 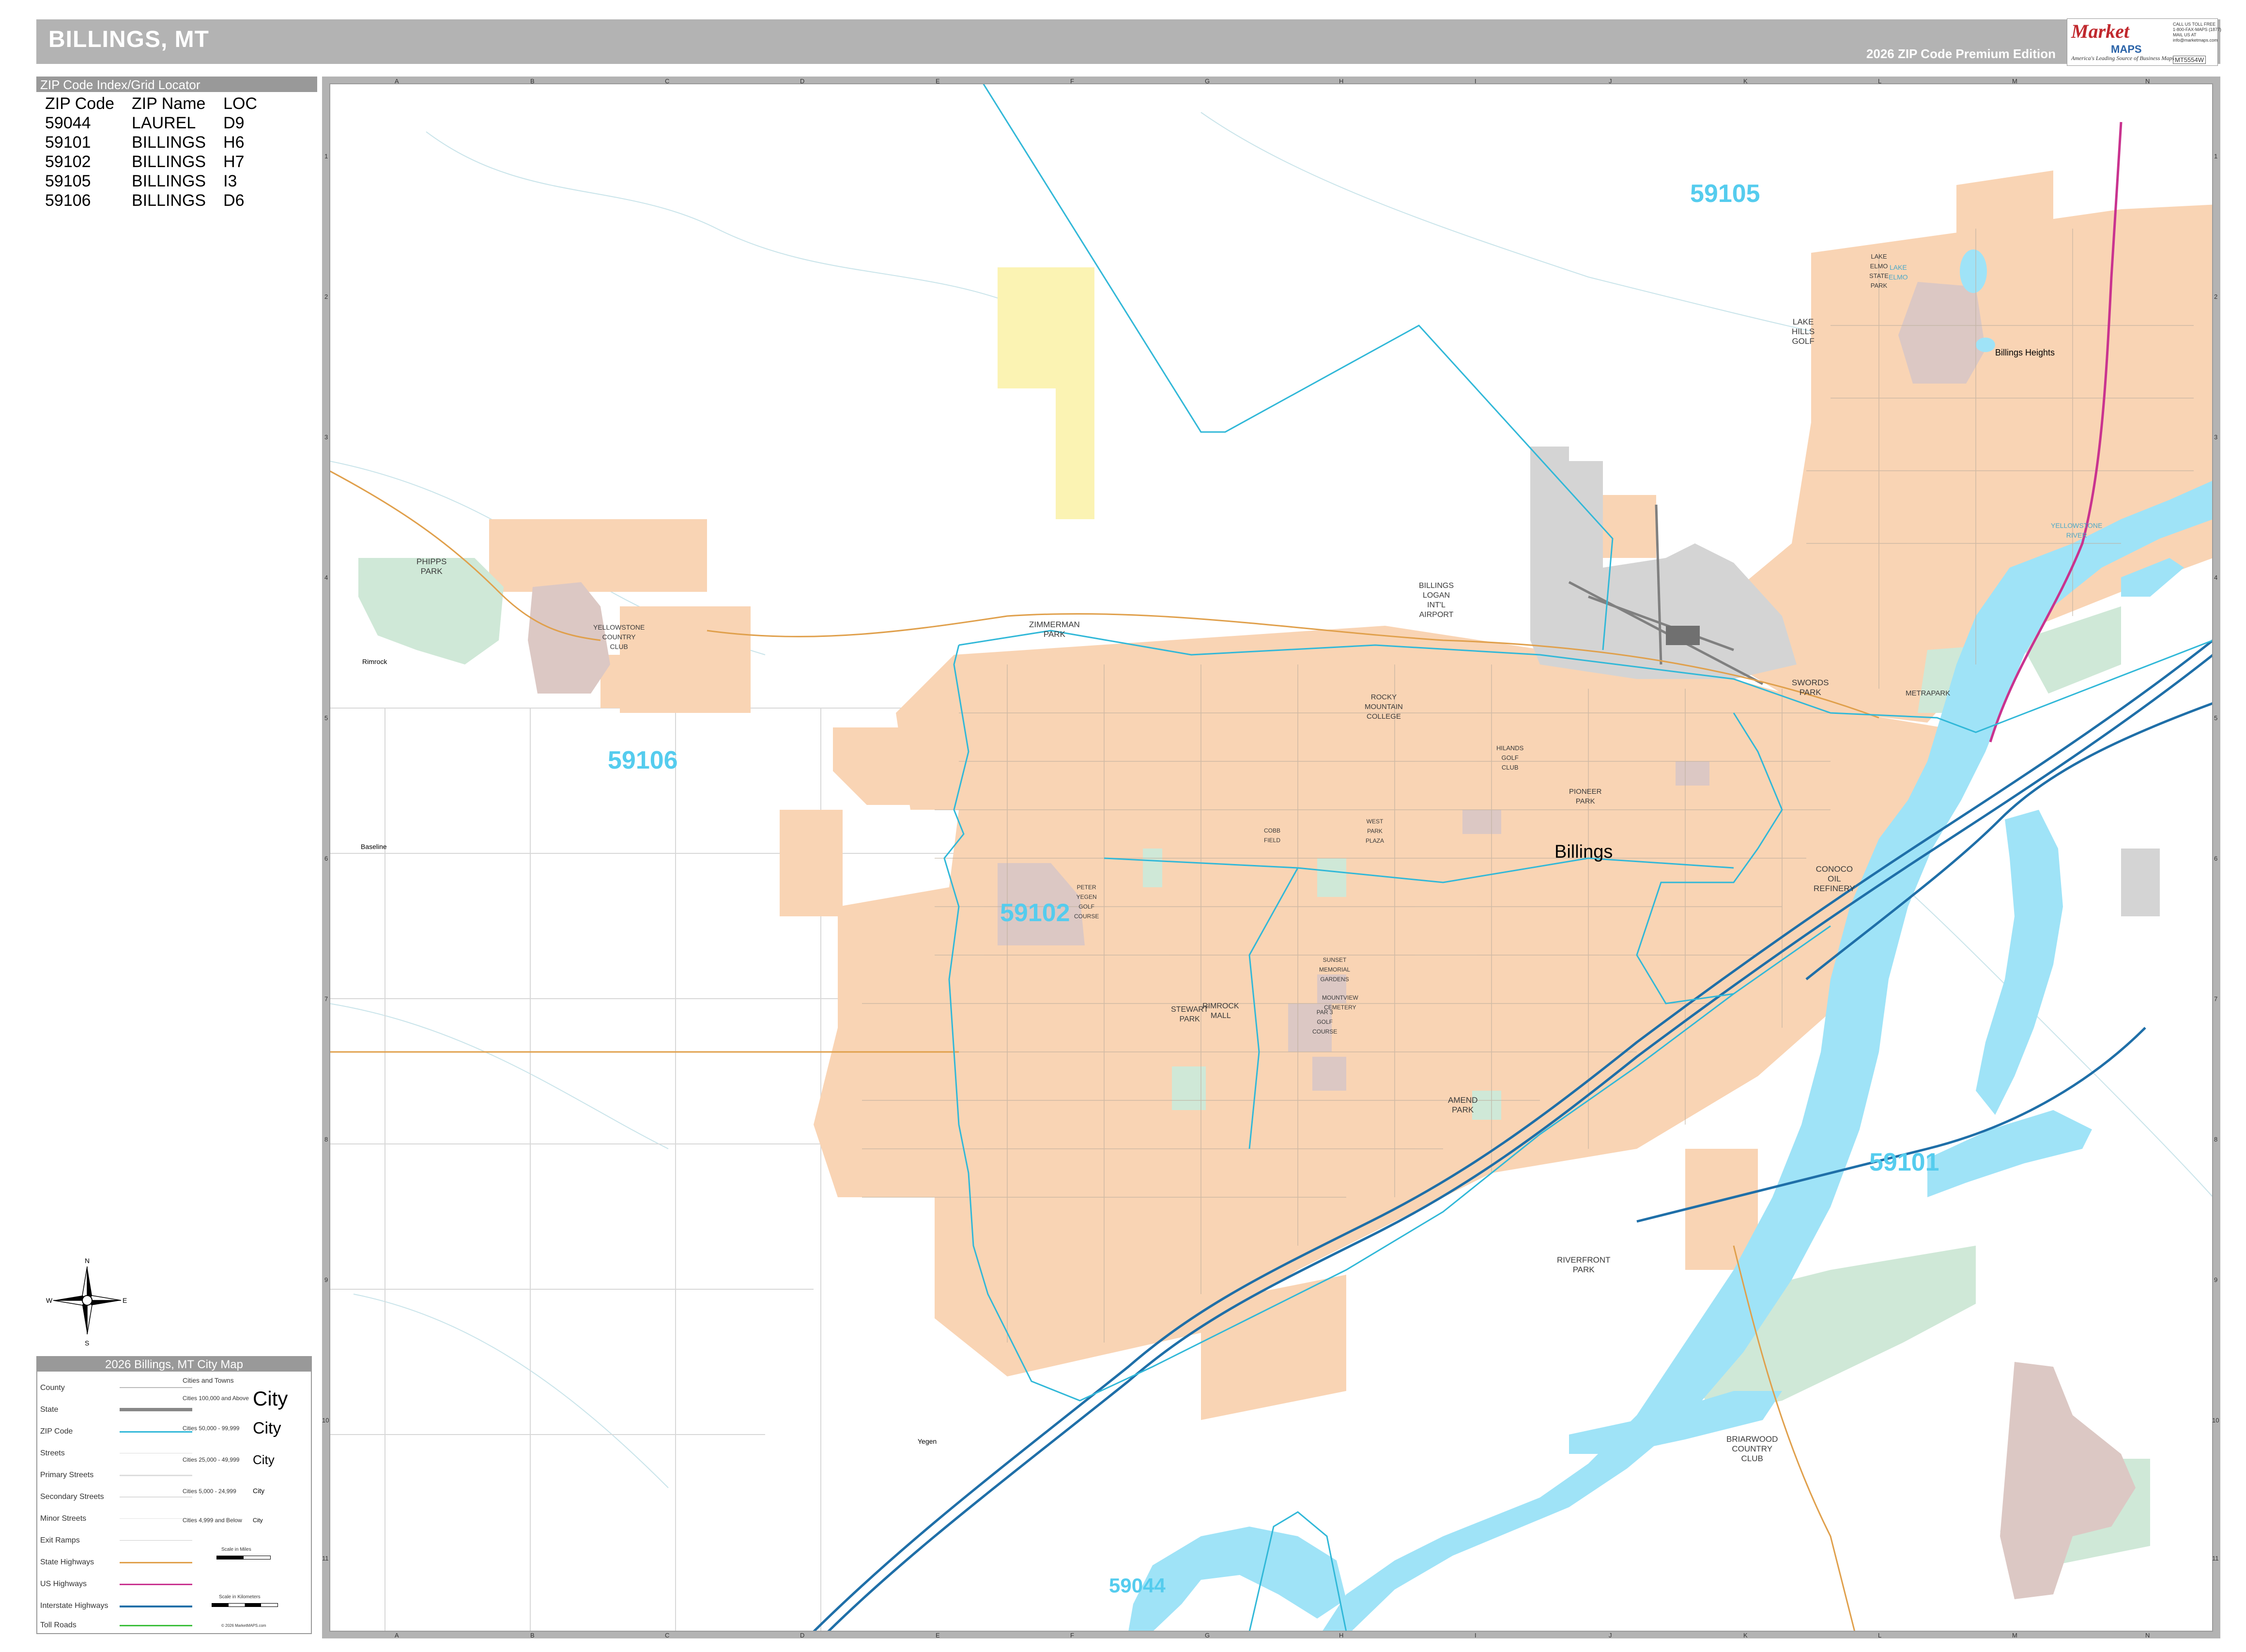 What do you see at coordinates (326, 156) in the screenshot?
I see `grid-row-label: 1` at bounding box center [326, 156].